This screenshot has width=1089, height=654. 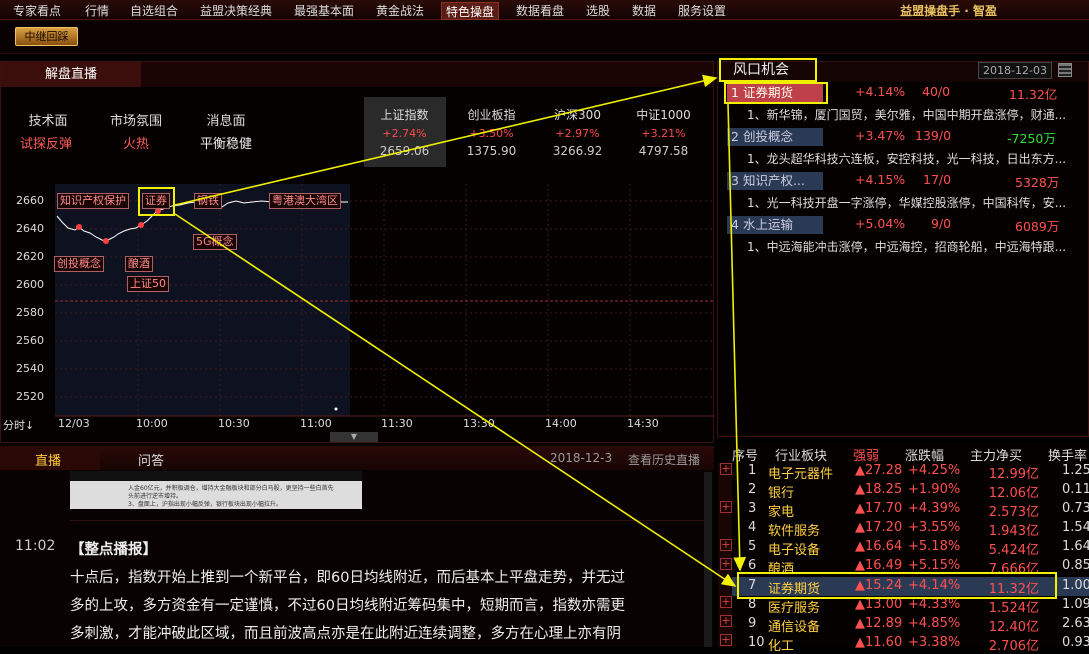 I want to click on menu-item-decision: 益盟决策经典, so click(x=236, y=10).